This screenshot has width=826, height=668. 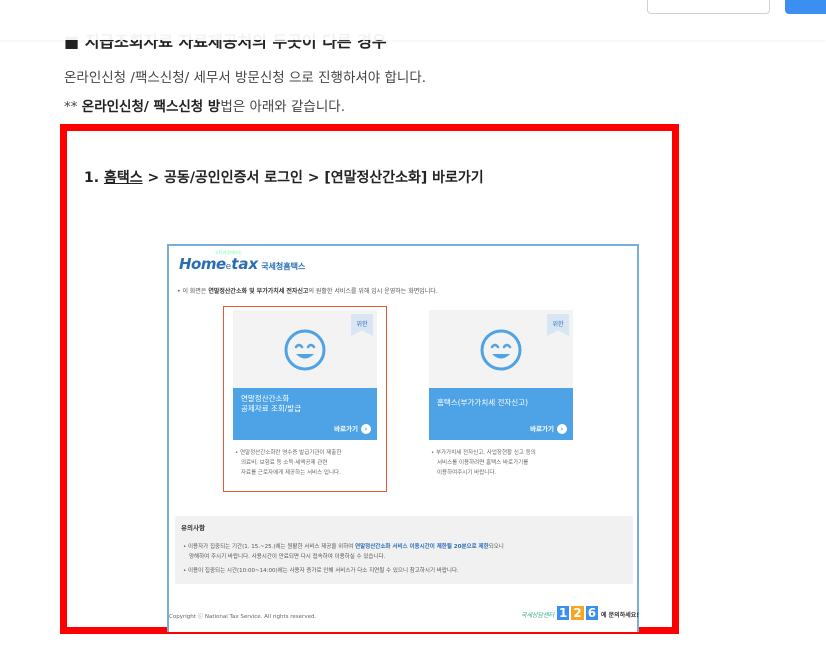 What do you see at coordinates (193, 528) in the screenshot?
I see `caution-title: 유의사항` at bounding box center [193, 528].